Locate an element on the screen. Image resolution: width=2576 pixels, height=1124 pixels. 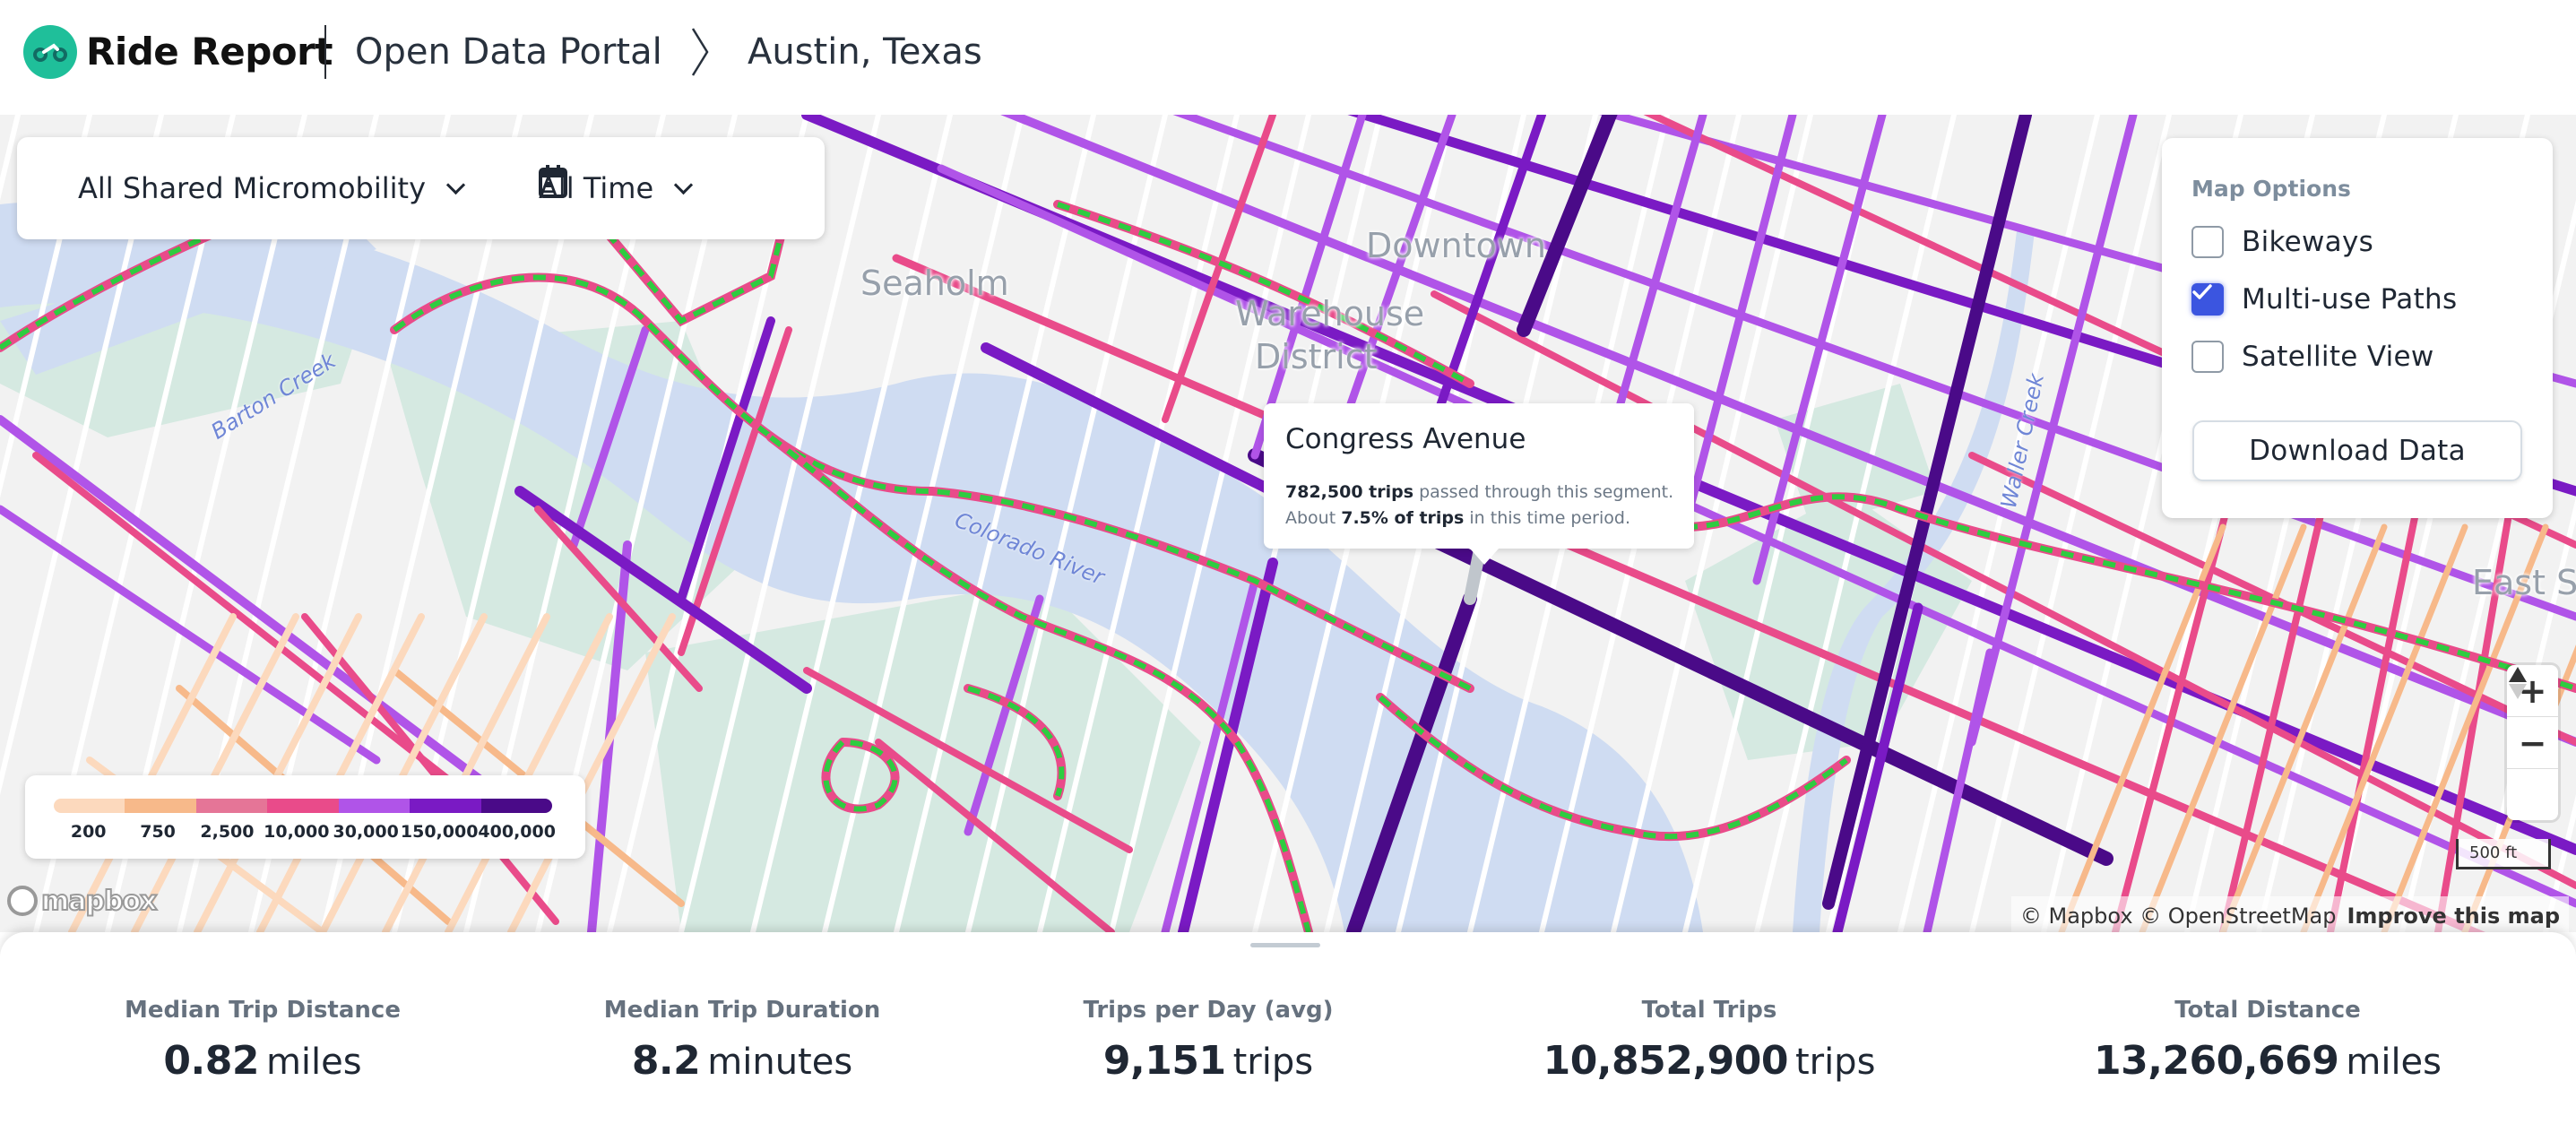
ride-report-logo is located at coordinates (50, 52).